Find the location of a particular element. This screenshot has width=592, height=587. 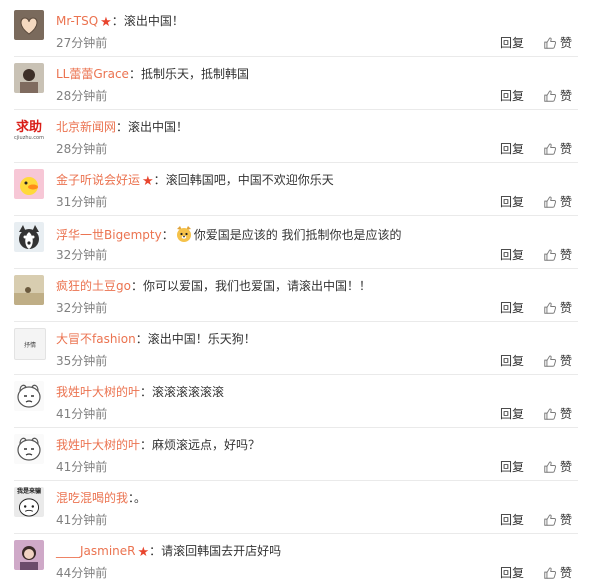

comment-text: 你可以爱国，我们也爱国，请滚出中国！！ is located at coordinates (256, 286).